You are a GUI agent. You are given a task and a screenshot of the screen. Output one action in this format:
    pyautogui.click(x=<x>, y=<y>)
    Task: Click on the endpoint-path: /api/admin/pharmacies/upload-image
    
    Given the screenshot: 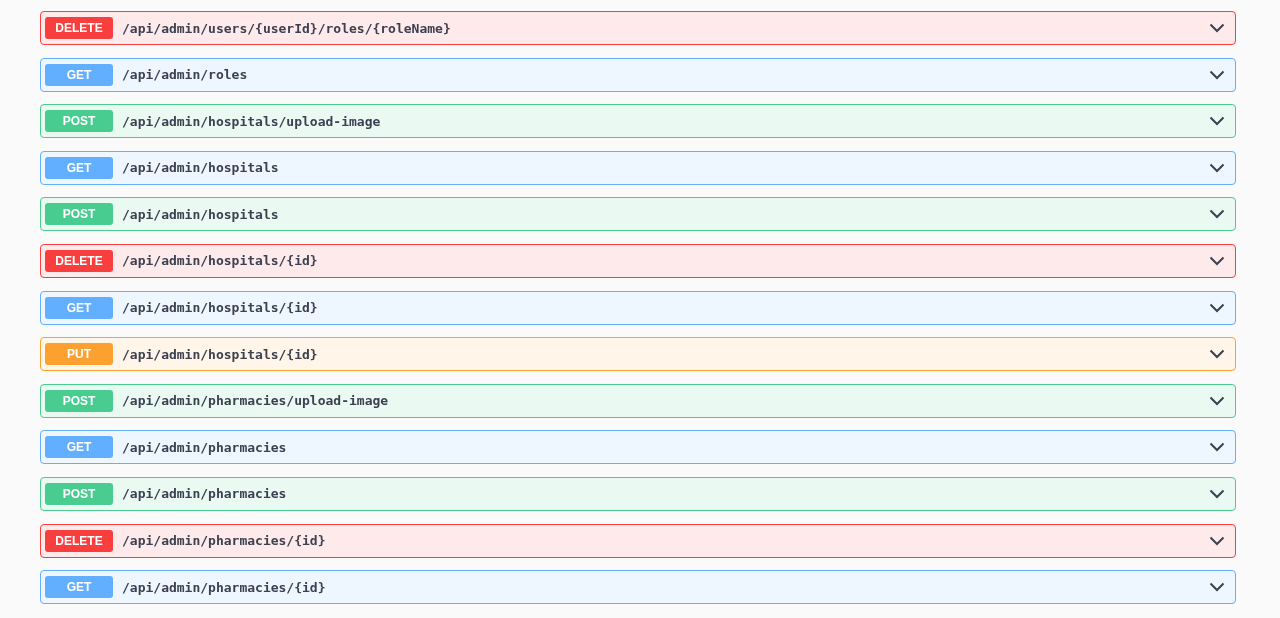 What is the action you would take?
    pyautogui.click(x=256, y=401)
    